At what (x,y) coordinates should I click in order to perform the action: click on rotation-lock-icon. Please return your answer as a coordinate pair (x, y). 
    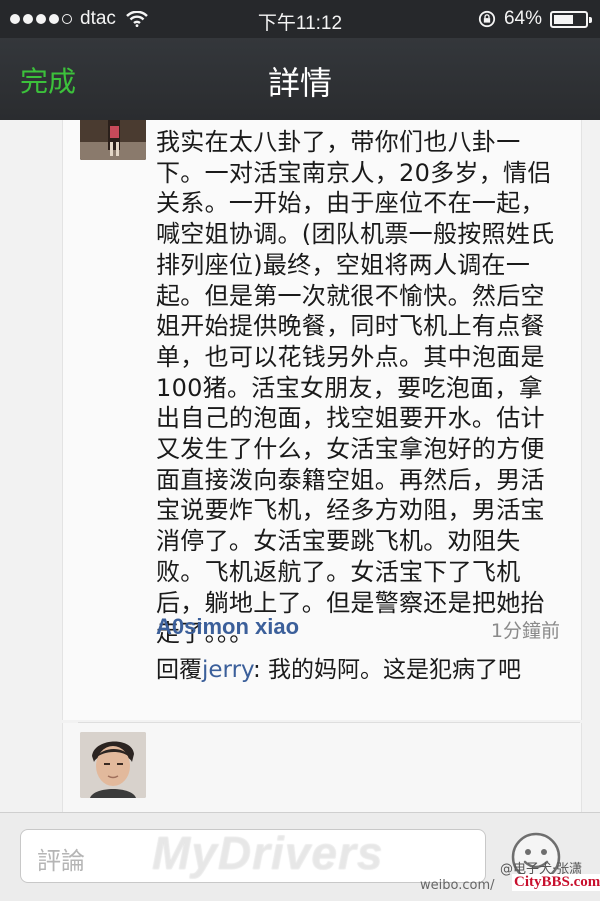
    Looking at the image, I should click on (487, 19).